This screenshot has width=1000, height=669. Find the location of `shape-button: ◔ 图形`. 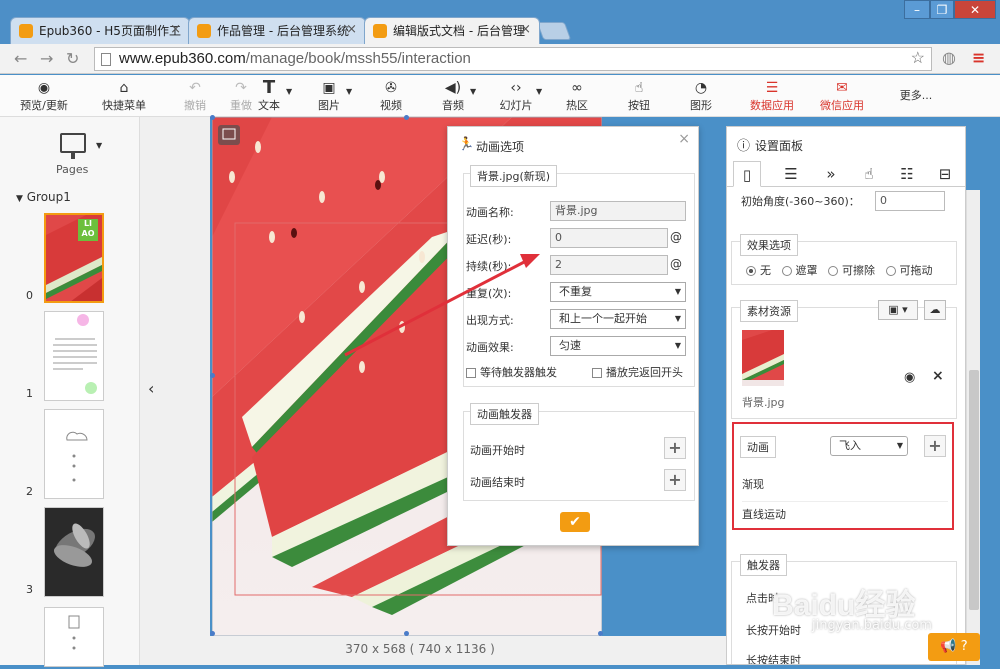

shape-button: ◔ 图形 is located at coordinates (701, 96).